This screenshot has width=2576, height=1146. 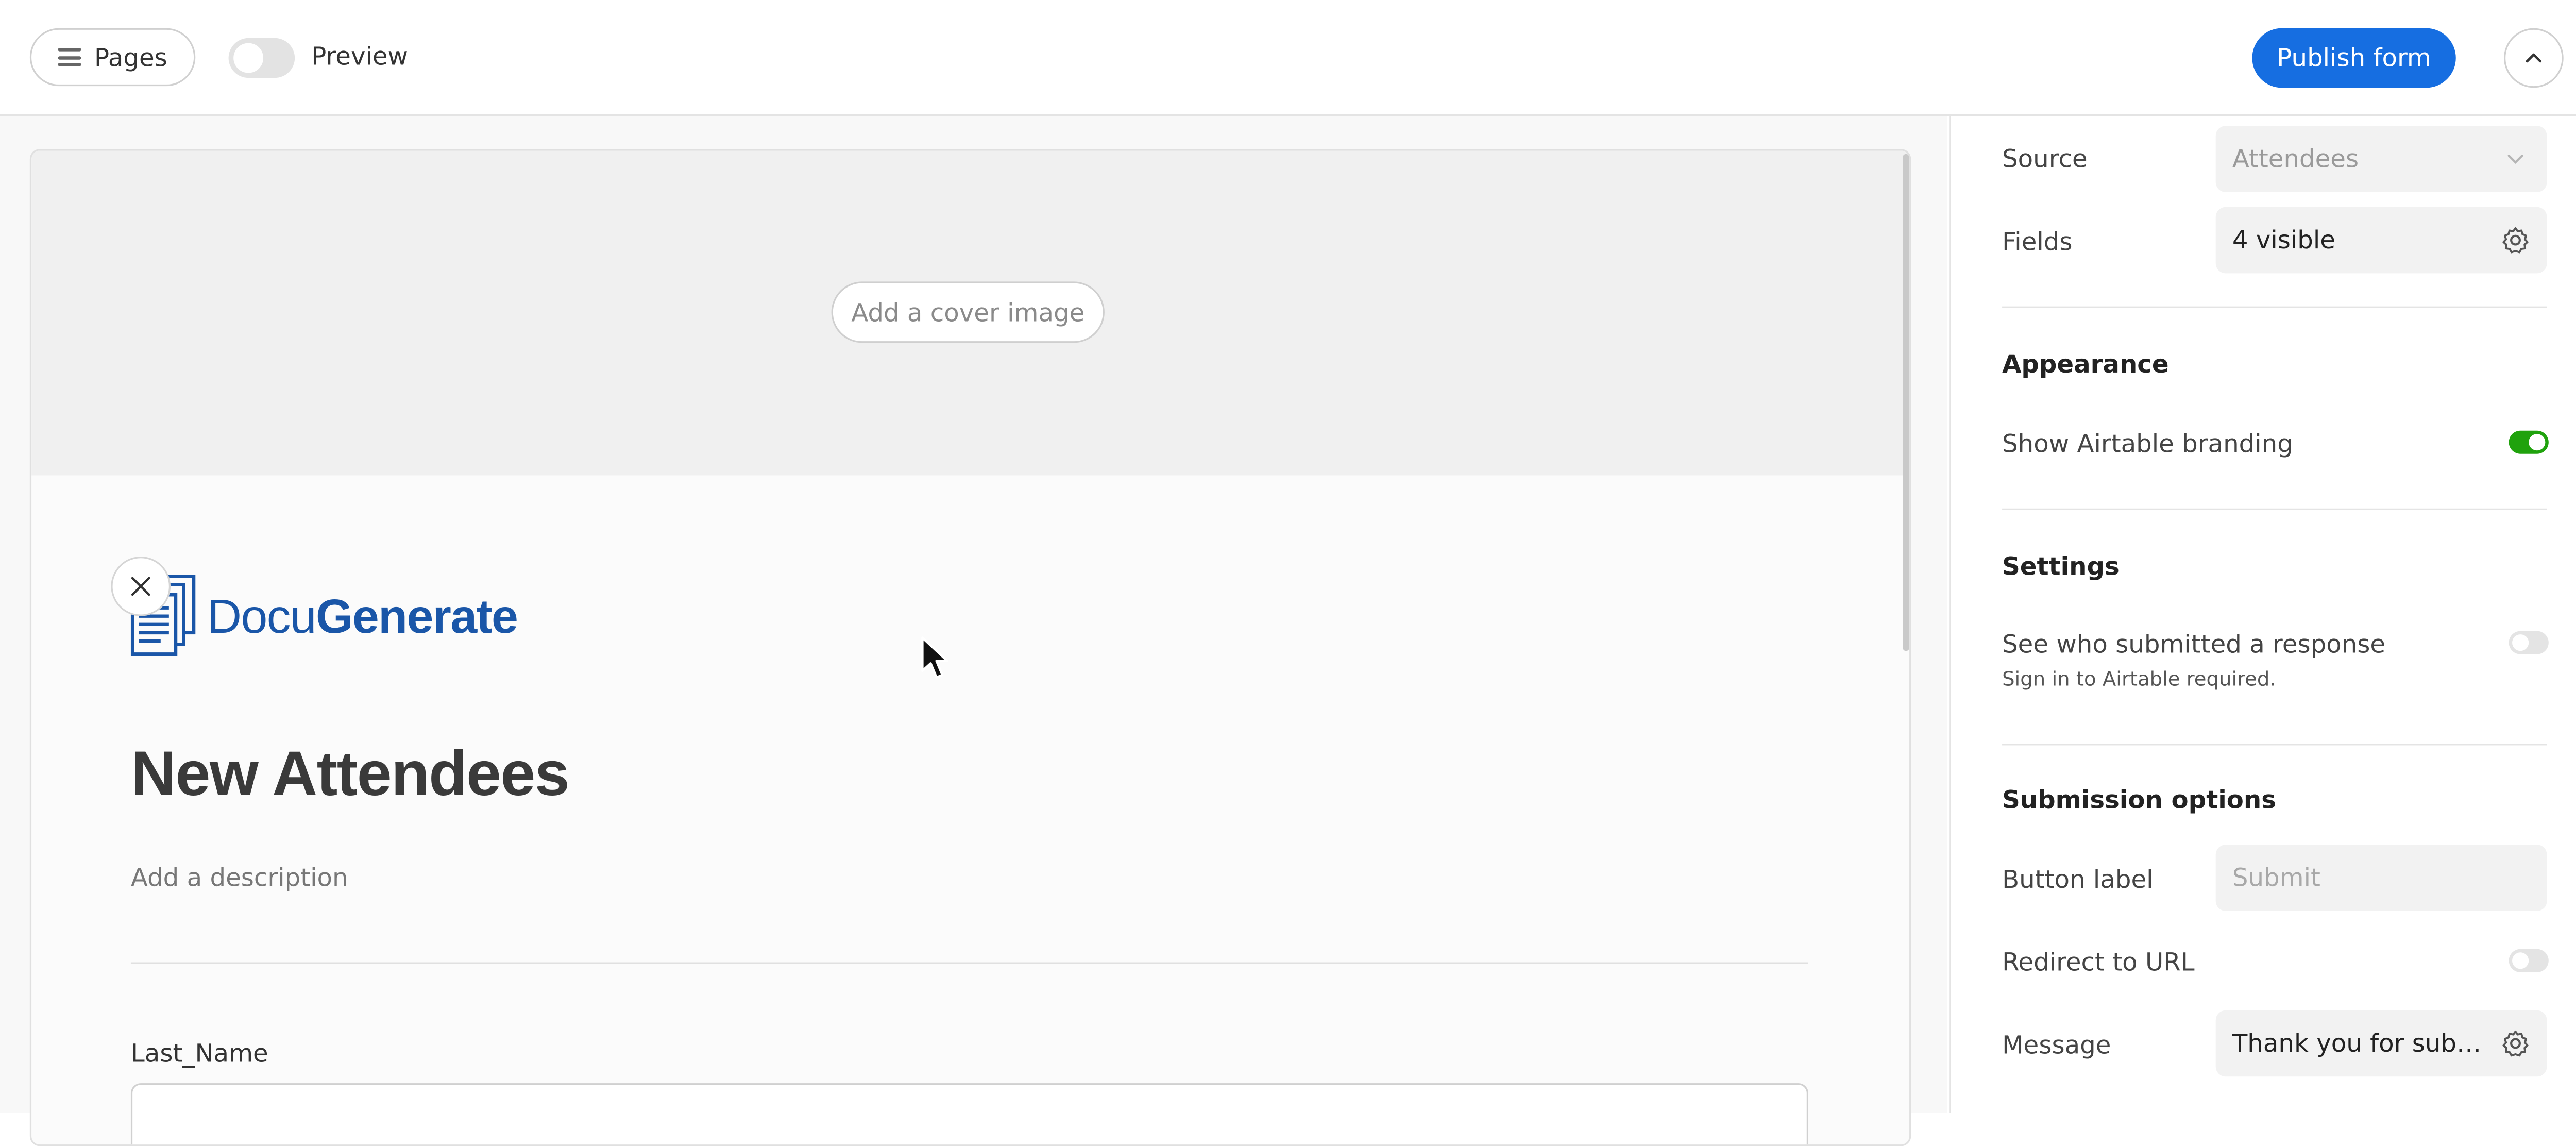 What do you see at coordinates (2139, 800) in the screenshot?
I see `submission-heading: Submission options` at bounding box center [2139, 800].